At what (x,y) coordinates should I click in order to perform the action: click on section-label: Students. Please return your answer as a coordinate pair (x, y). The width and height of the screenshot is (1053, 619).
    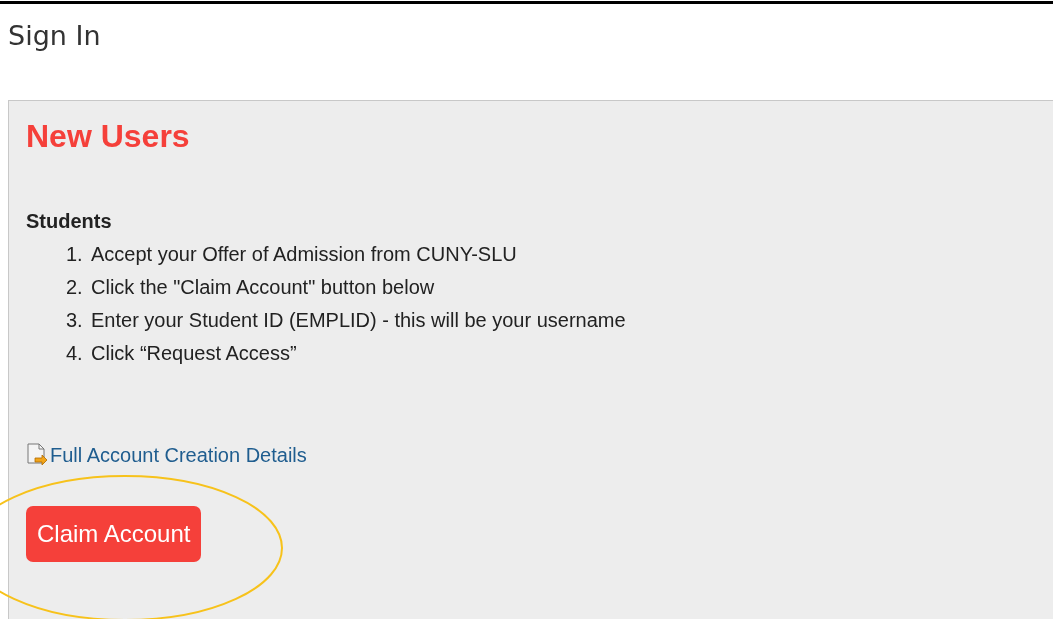
    Looking at the image, I should click on (69, 221).